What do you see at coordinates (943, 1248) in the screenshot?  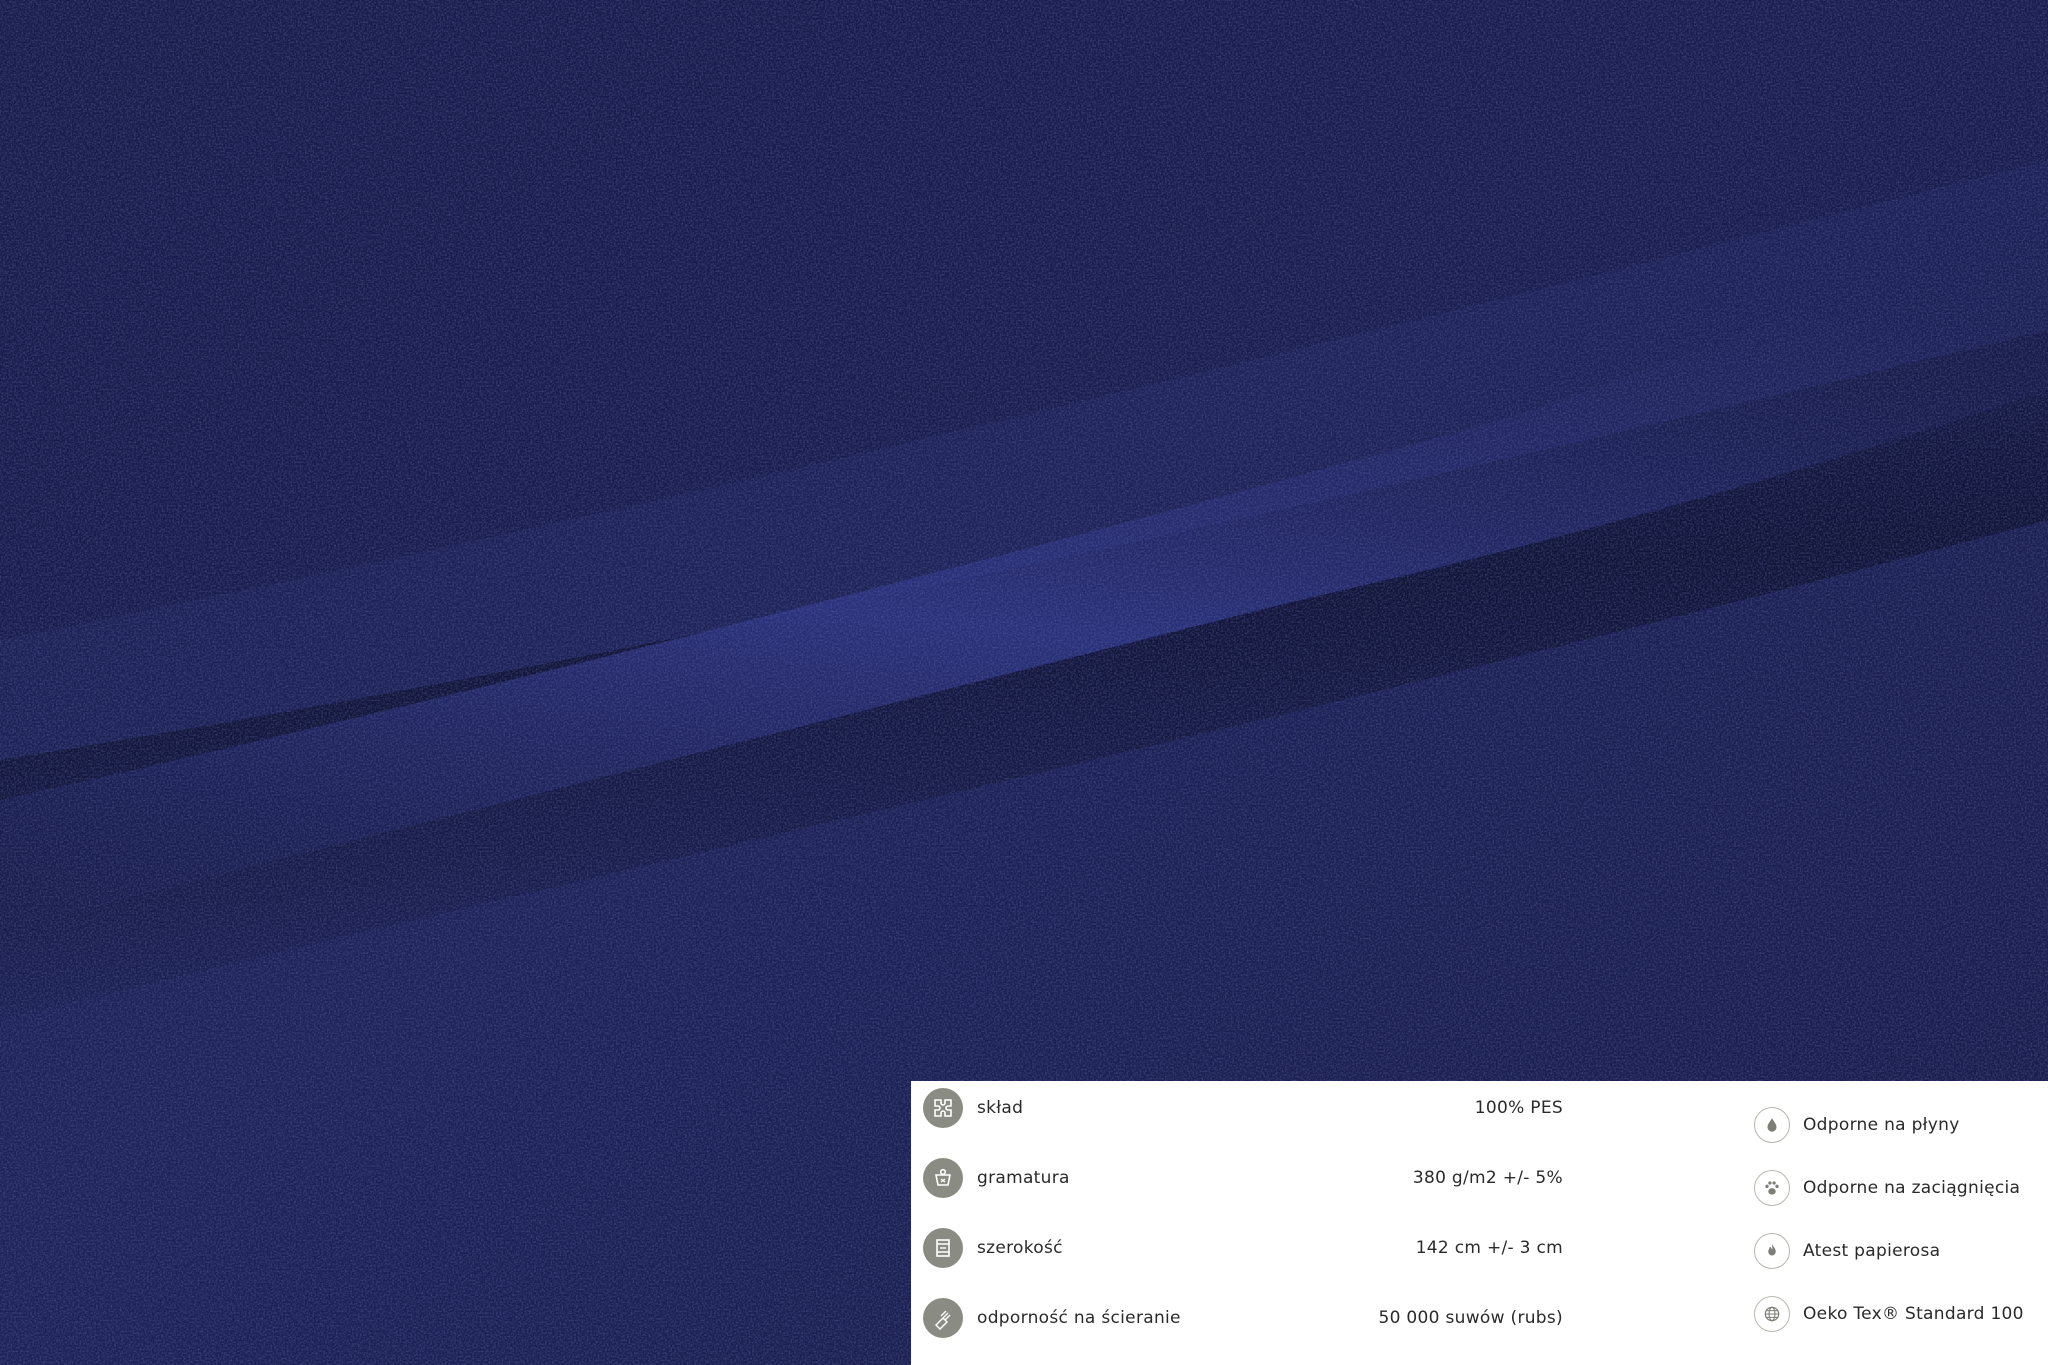 I see `width-roll-icon` at bounding box center [943, 1248].